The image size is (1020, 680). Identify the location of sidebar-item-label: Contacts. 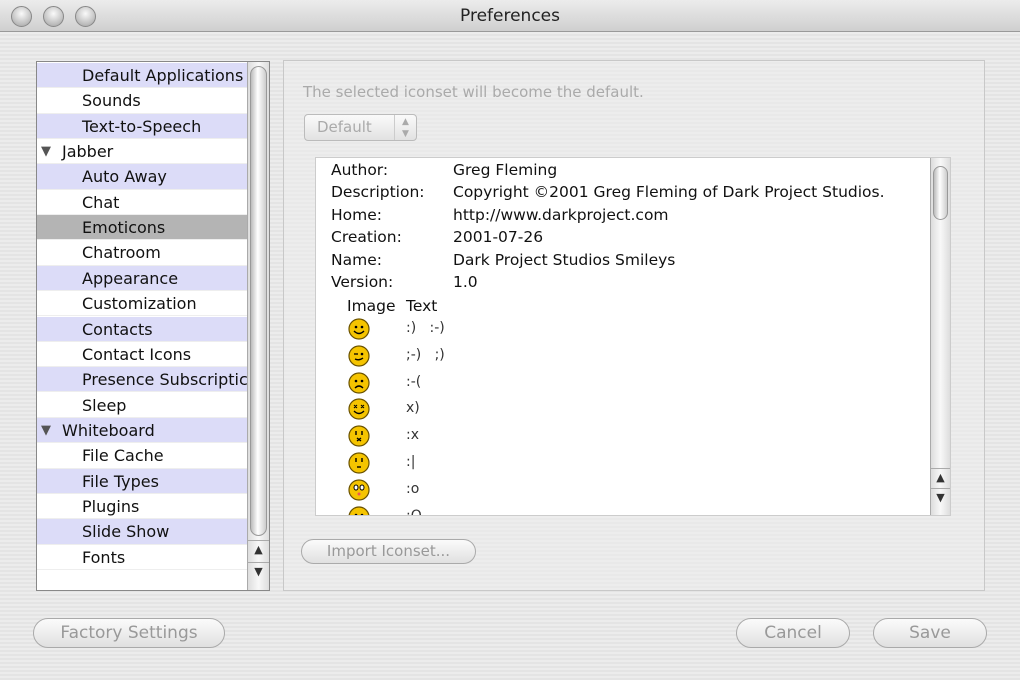
(117, 329).